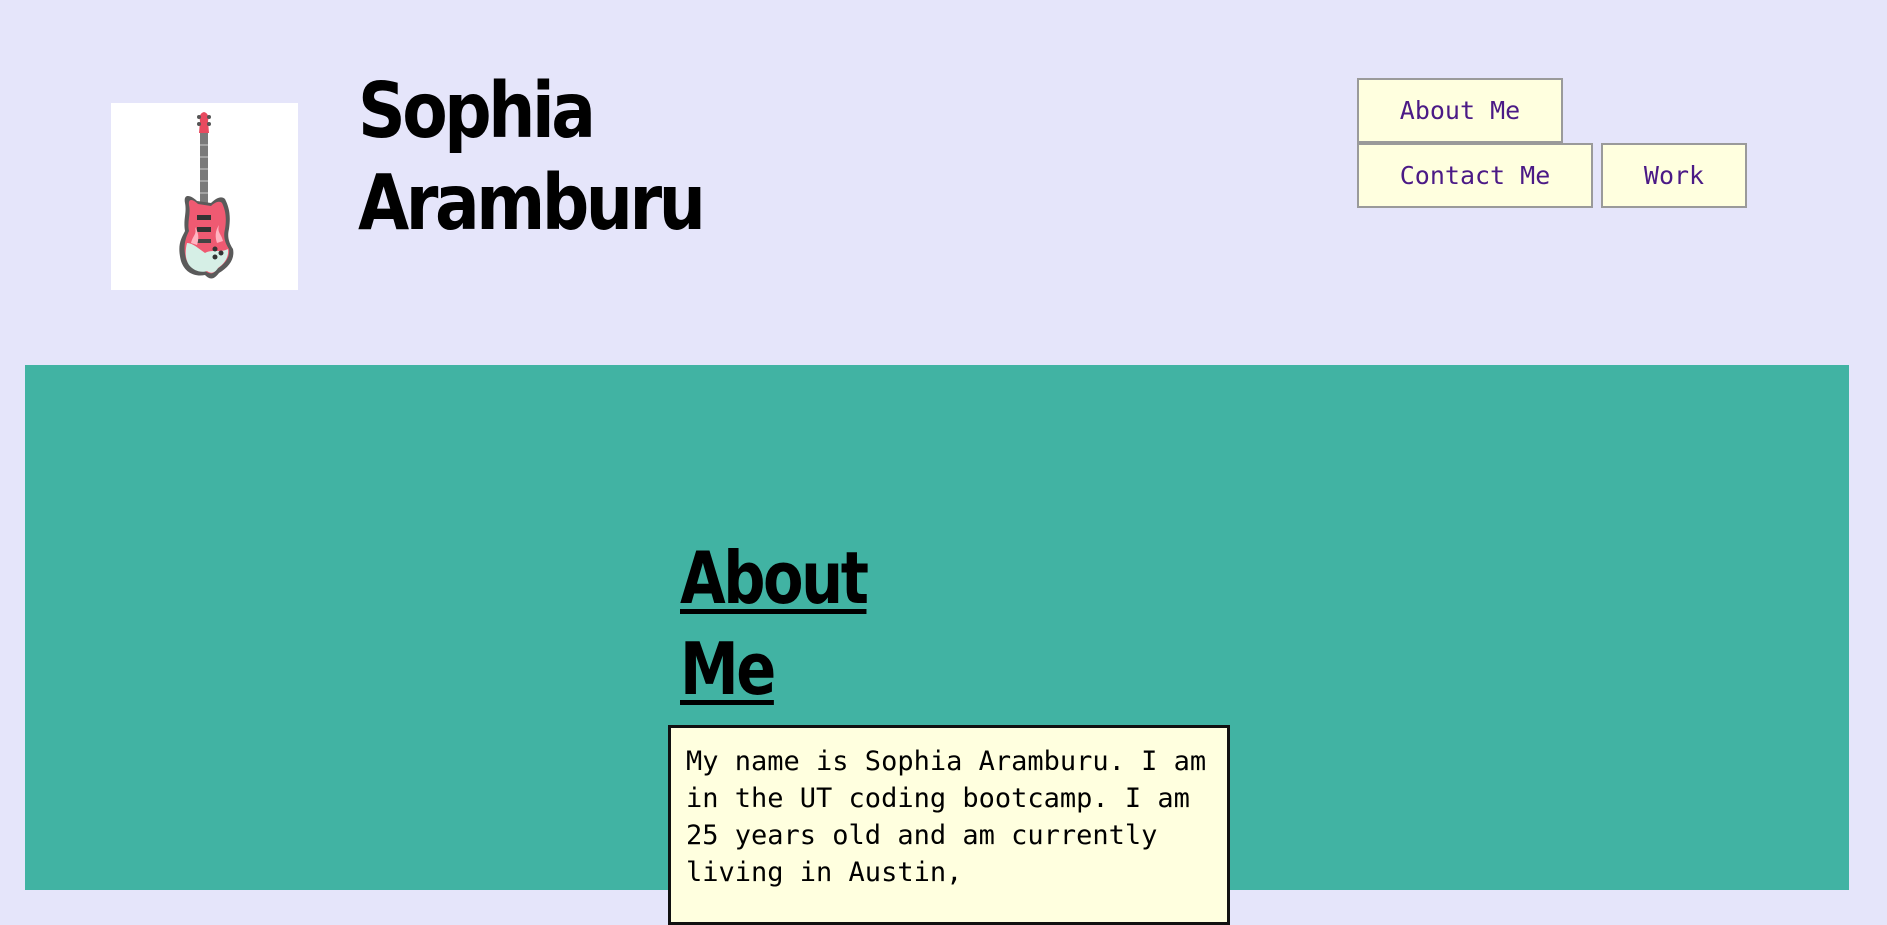 The image size is (1887, 925). I want to click on electric-guitar-icon, so click(206, 195).